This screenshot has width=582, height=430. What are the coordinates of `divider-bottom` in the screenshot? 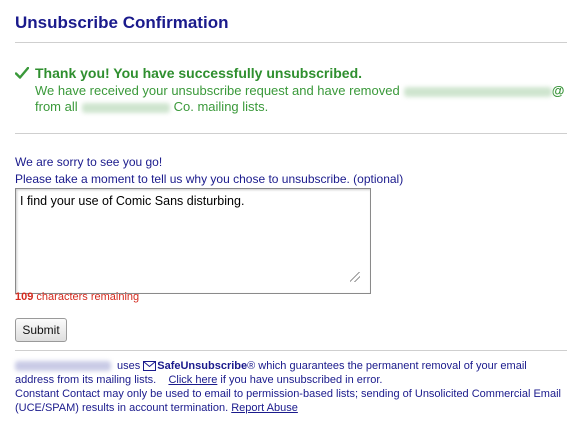 It's located at (291, 350).